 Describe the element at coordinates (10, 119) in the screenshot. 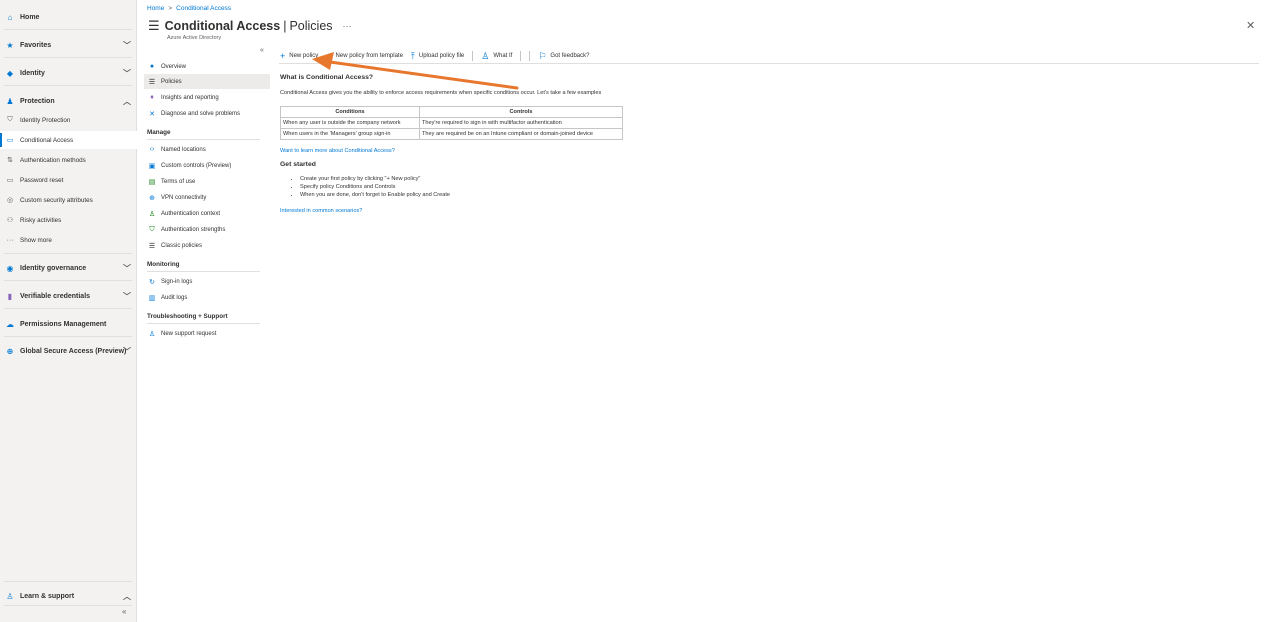

I see `shield-icon: ⛉` at that location.